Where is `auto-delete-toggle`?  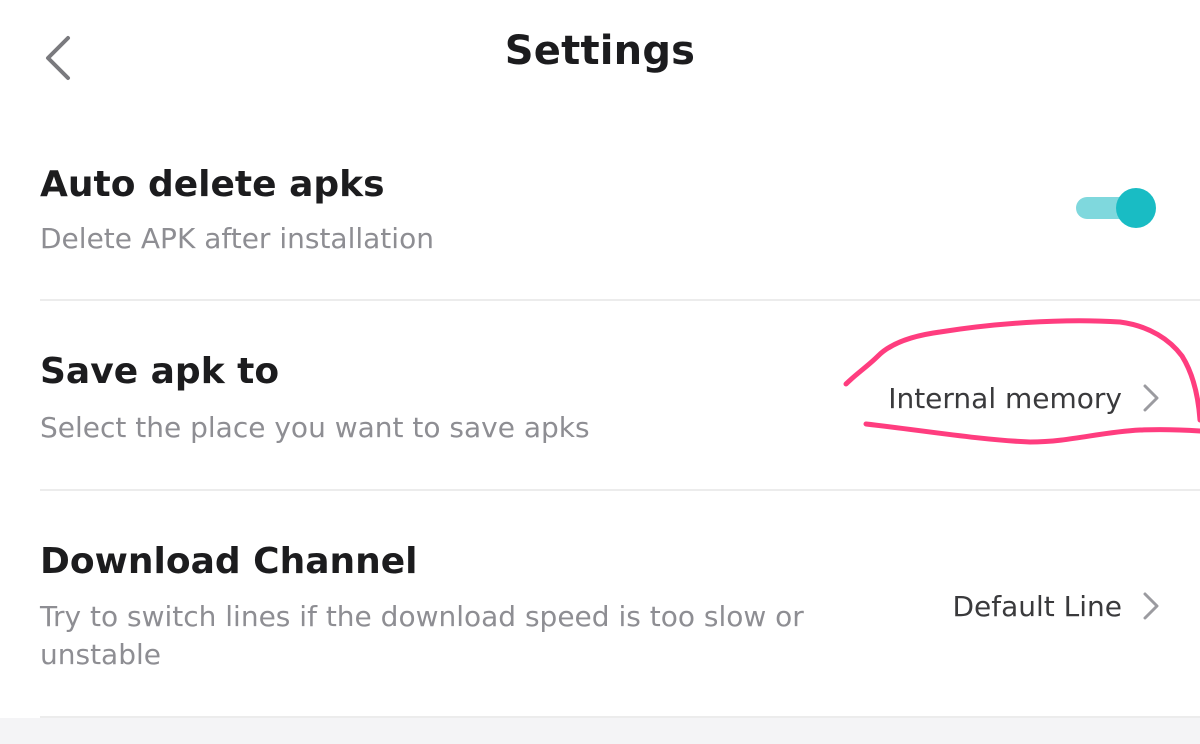
auto-delete-toggle is located at coordinates (1118, 208).